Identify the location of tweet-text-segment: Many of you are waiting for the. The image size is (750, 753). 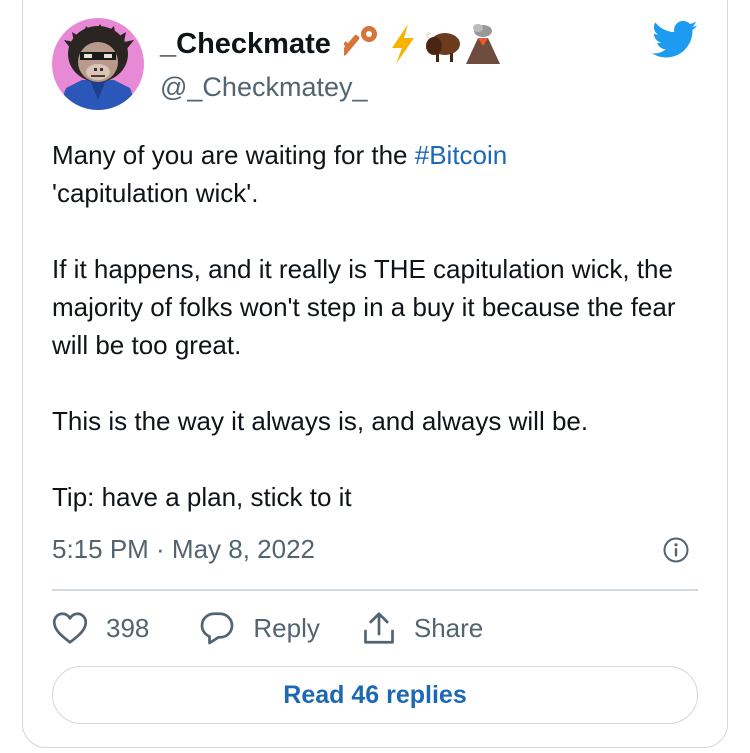
(233, 155).